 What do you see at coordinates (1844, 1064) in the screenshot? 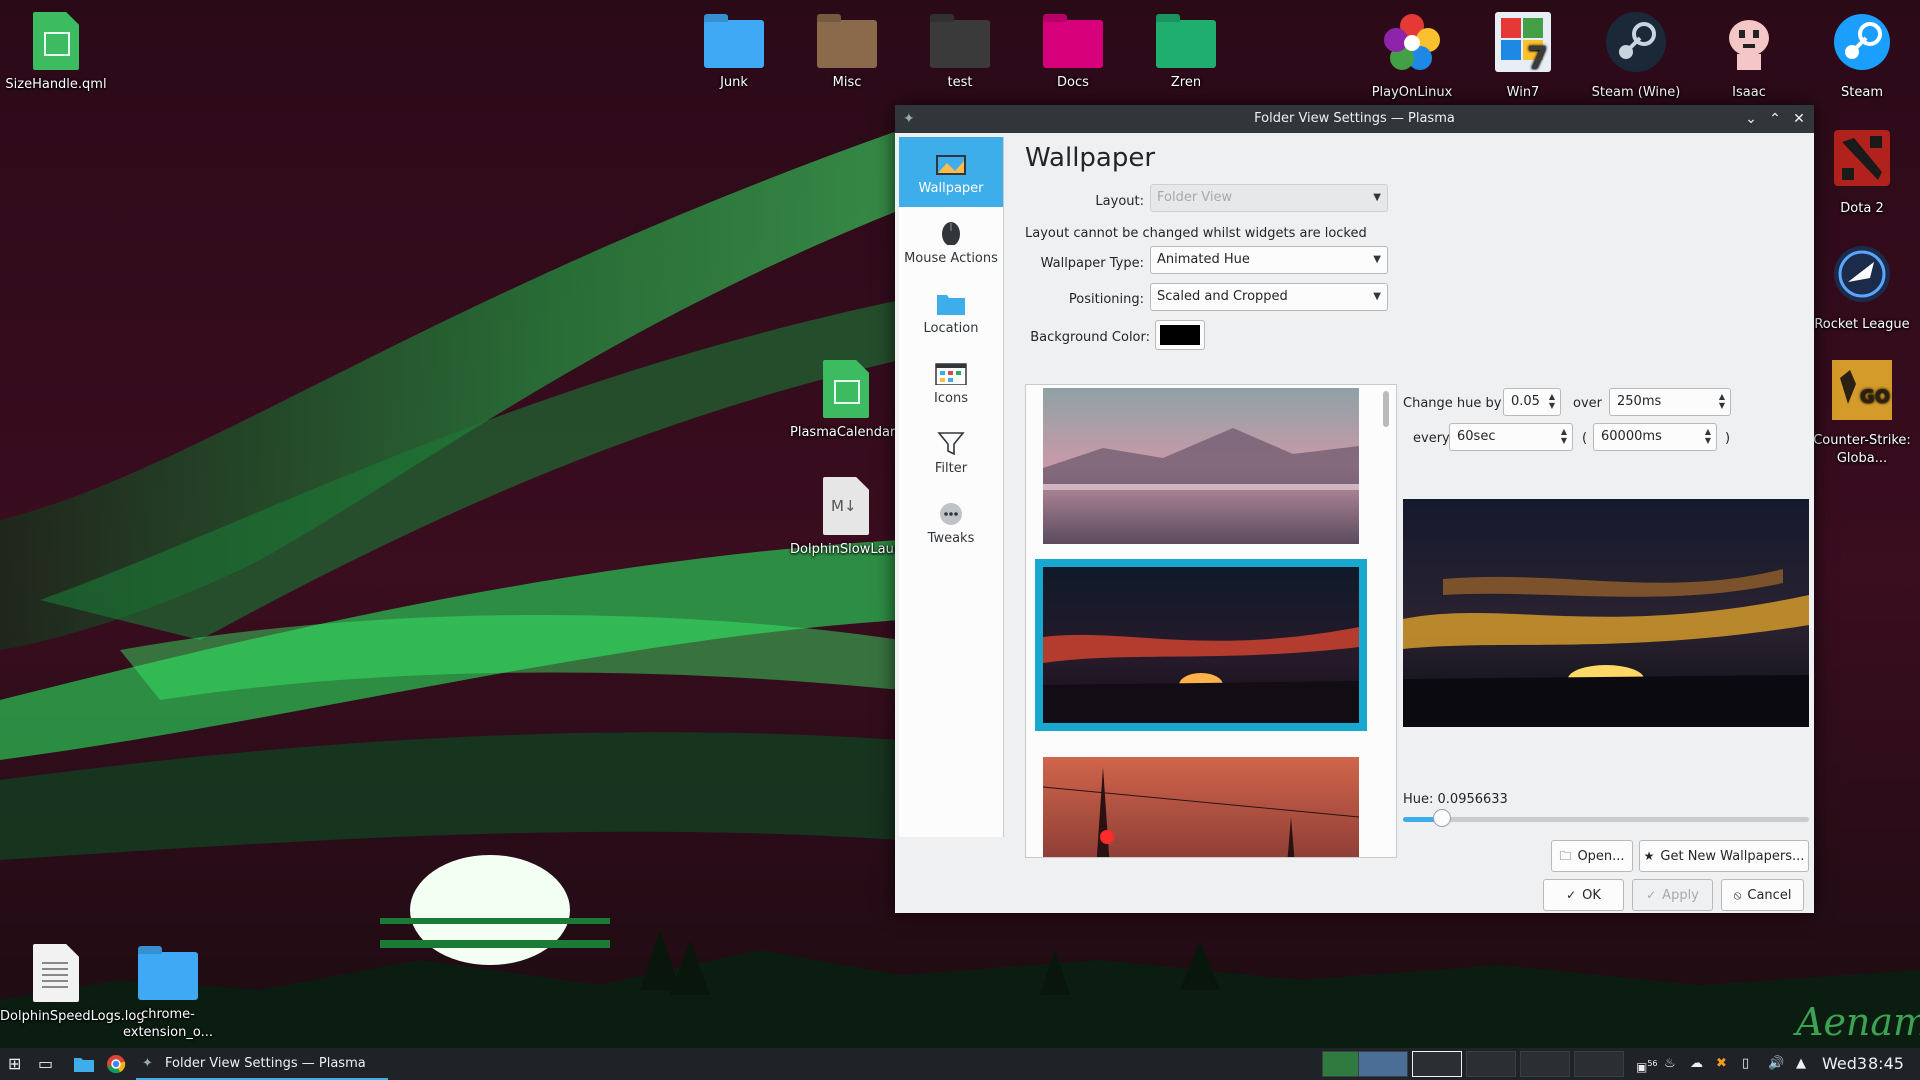
I see `clock-day: Wed3` at bounding box center [1844, 1064].